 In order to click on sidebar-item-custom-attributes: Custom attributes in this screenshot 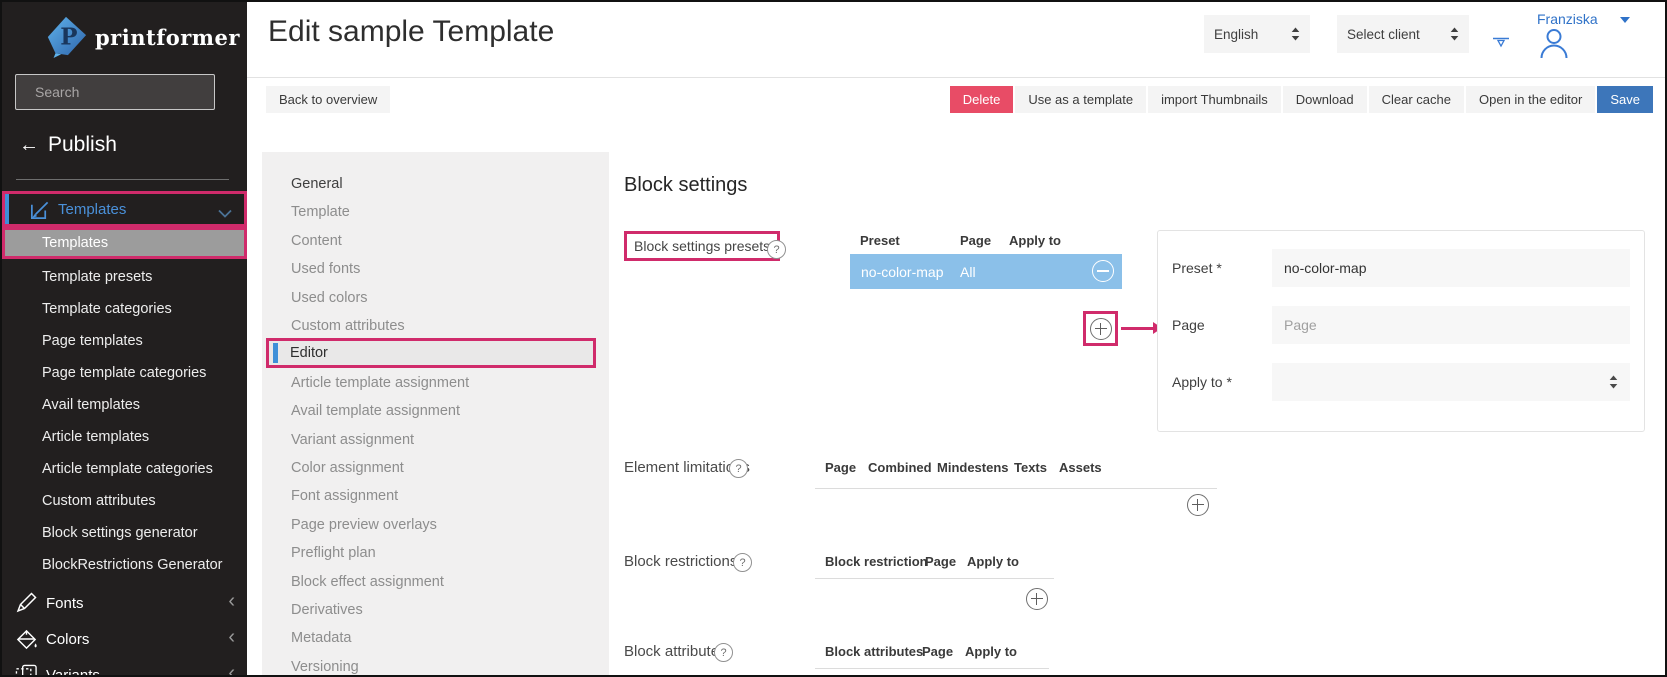, I will do `click(124, 501)`.